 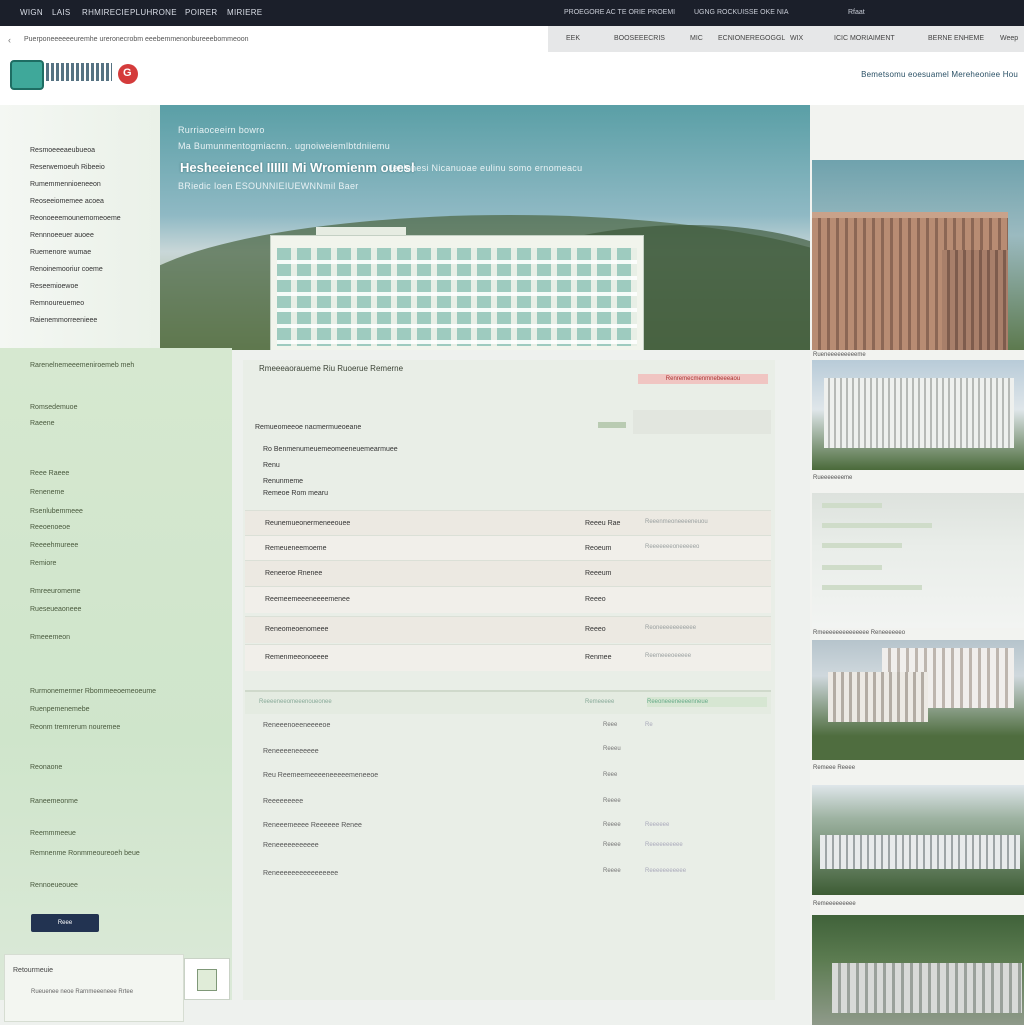 I want to click on hillside-campus-photo, so click(x=918, y=840).